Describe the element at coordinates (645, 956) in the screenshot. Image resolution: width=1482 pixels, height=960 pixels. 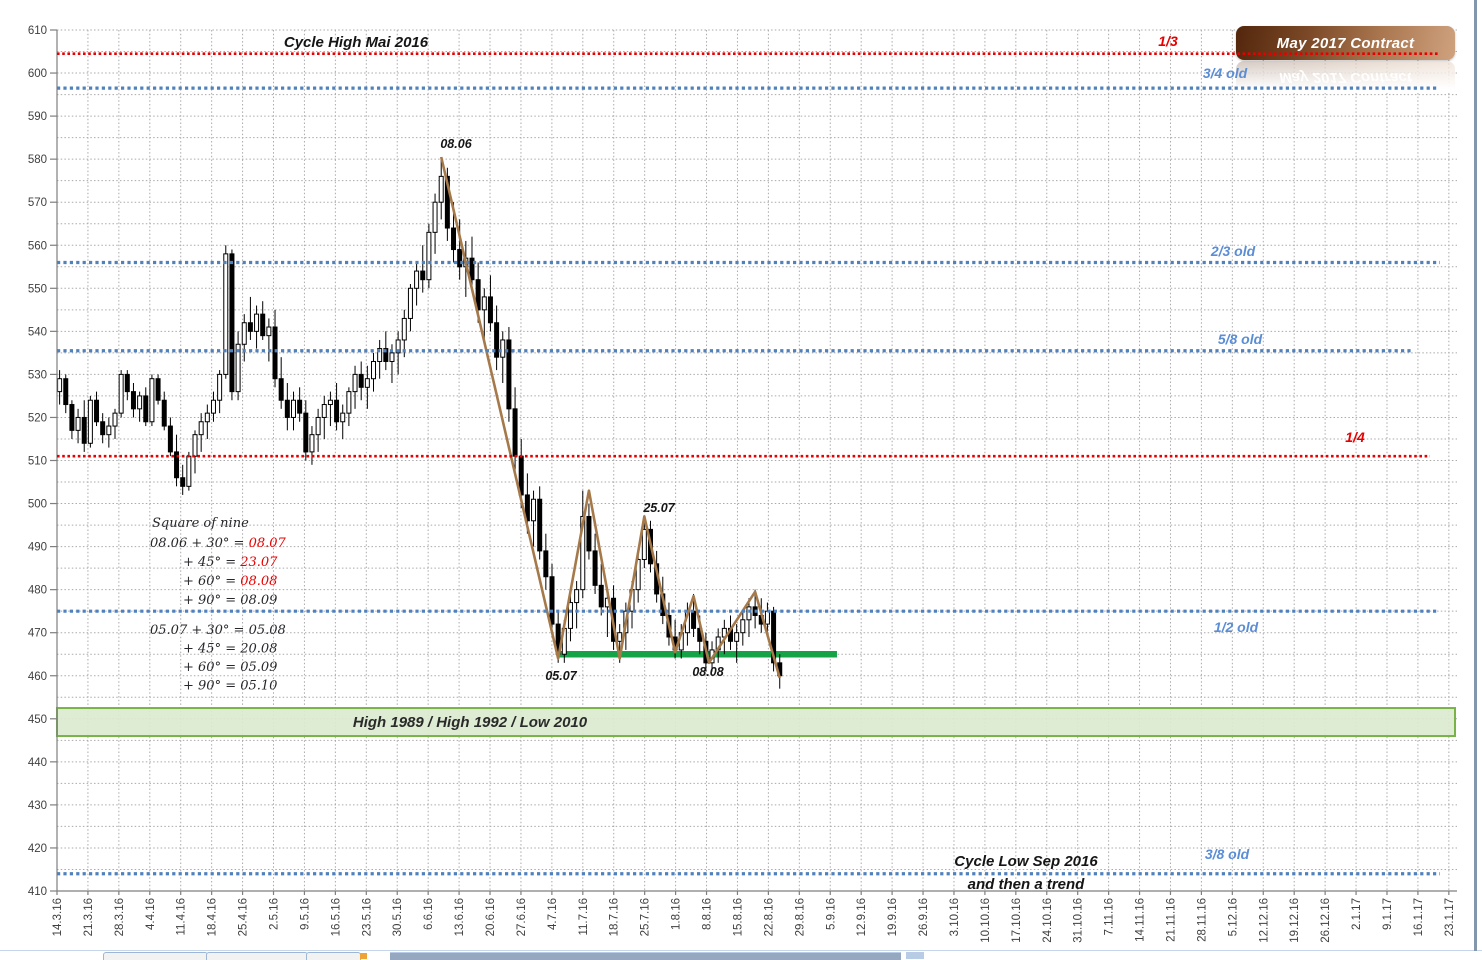
I see `sheet-tab-band` at that location.